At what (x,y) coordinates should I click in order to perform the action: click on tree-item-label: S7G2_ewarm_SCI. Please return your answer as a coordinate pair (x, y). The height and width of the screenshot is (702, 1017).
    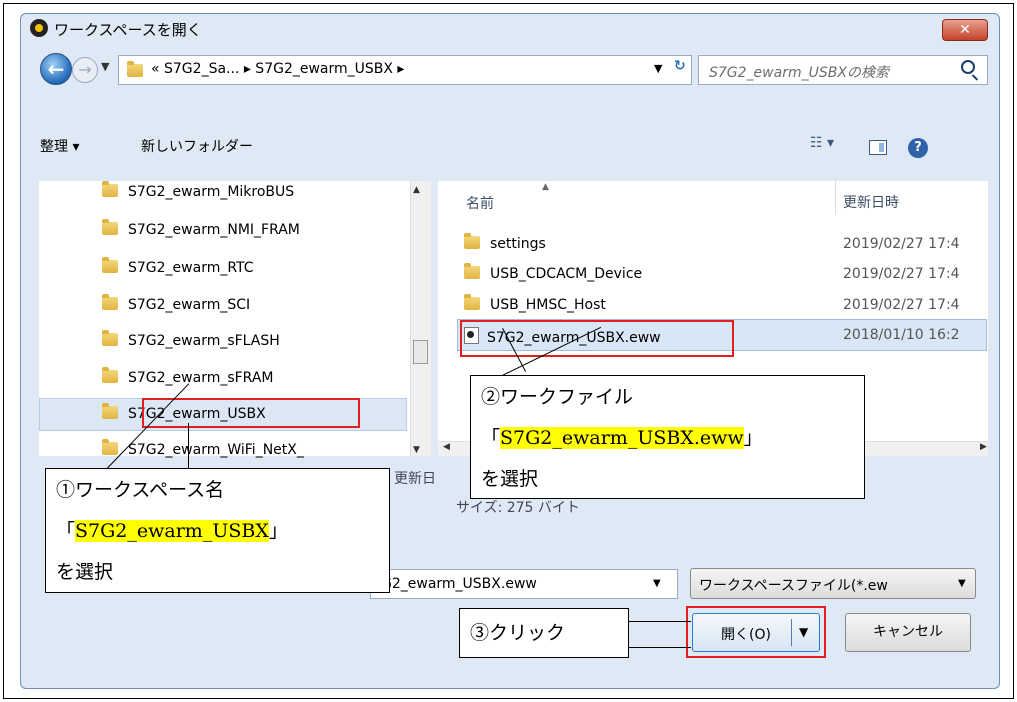
    Looking at the image, I should click on (189, 305).